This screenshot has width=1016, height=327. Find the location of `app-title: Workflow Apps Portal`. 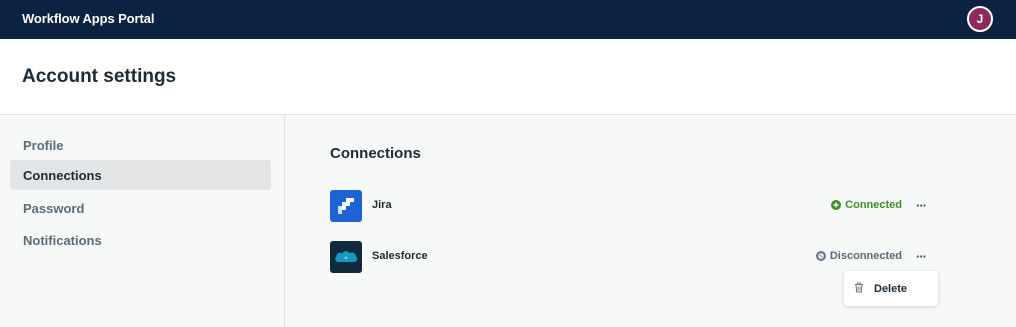

app-title: Workflow Apps Portal is located at coordinates (88, 18).